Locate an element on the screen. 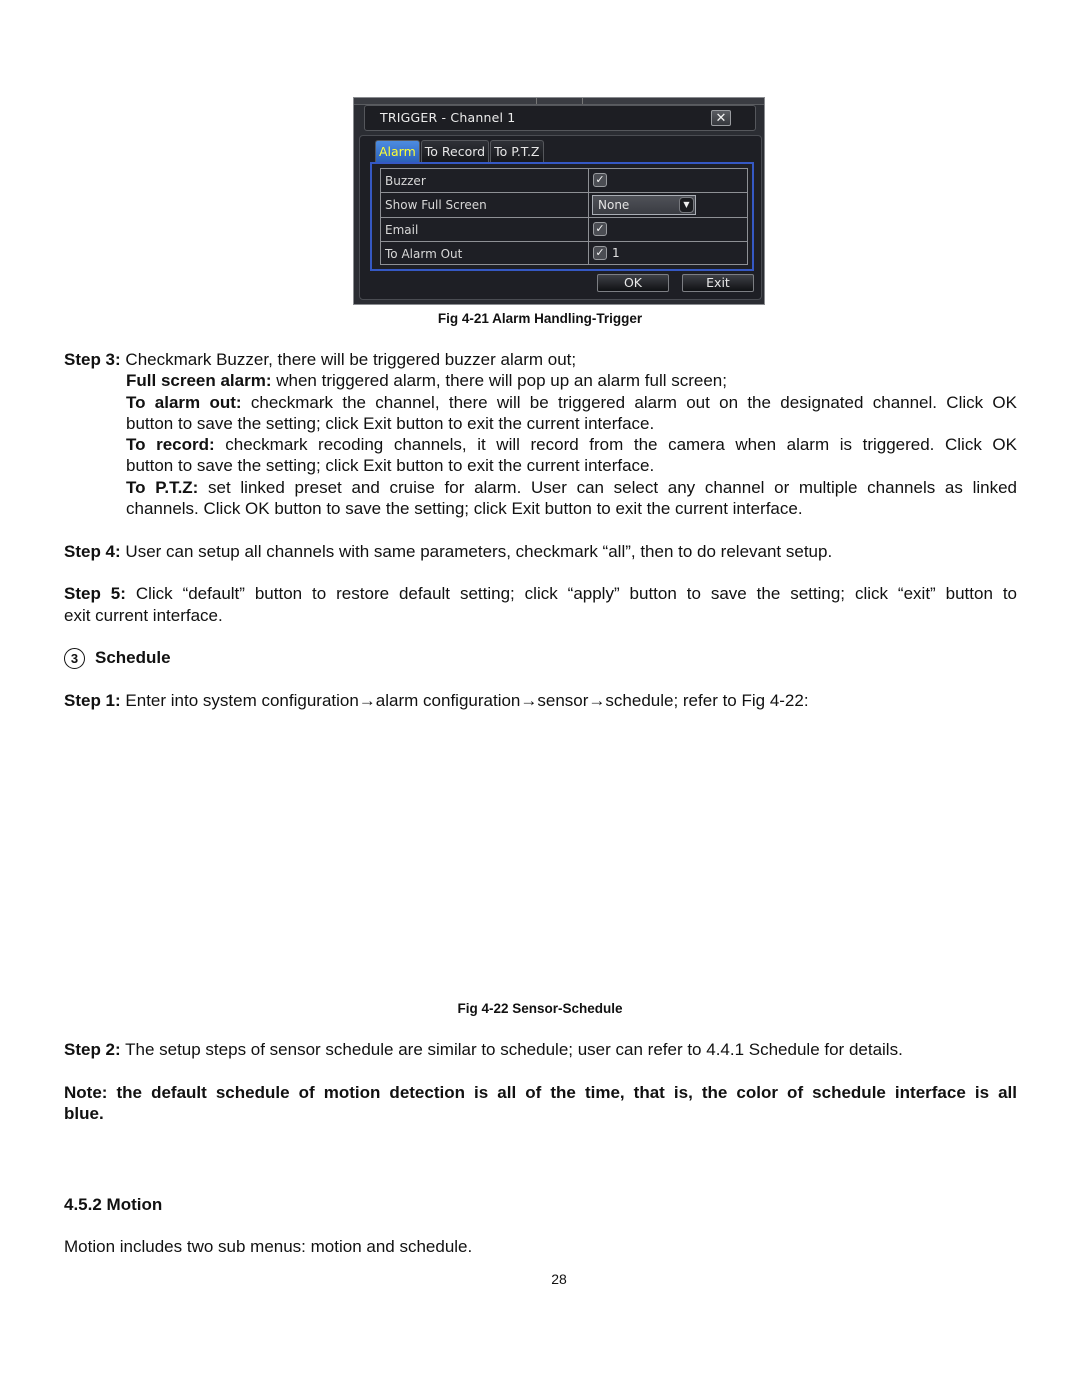 The height and width of the screenshot is (1397, 1080). row-label: To Alarm Out is located at coordinates (424, 254).